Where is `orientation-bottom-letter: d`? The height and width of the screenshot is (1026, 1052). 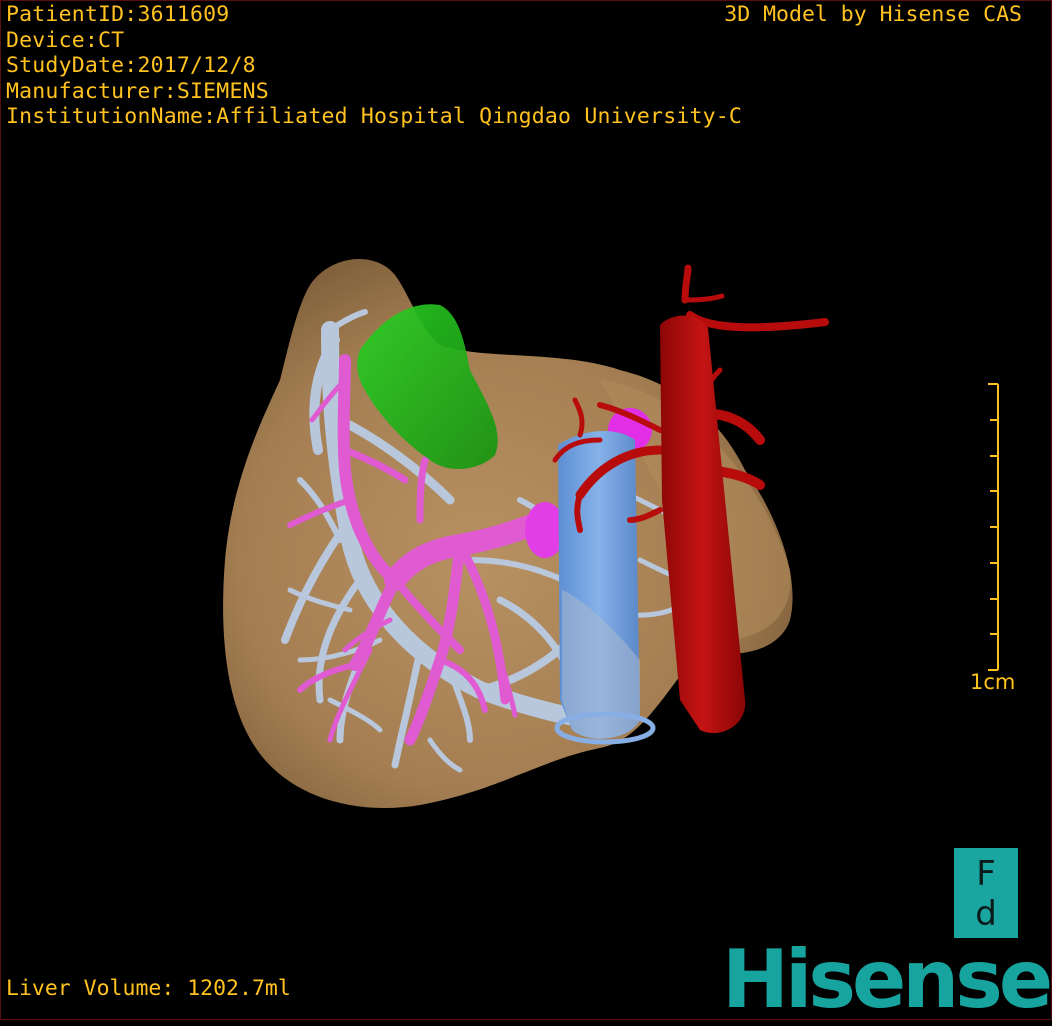 orientation-bottom-letter: d is located at coordinates (986, 914).